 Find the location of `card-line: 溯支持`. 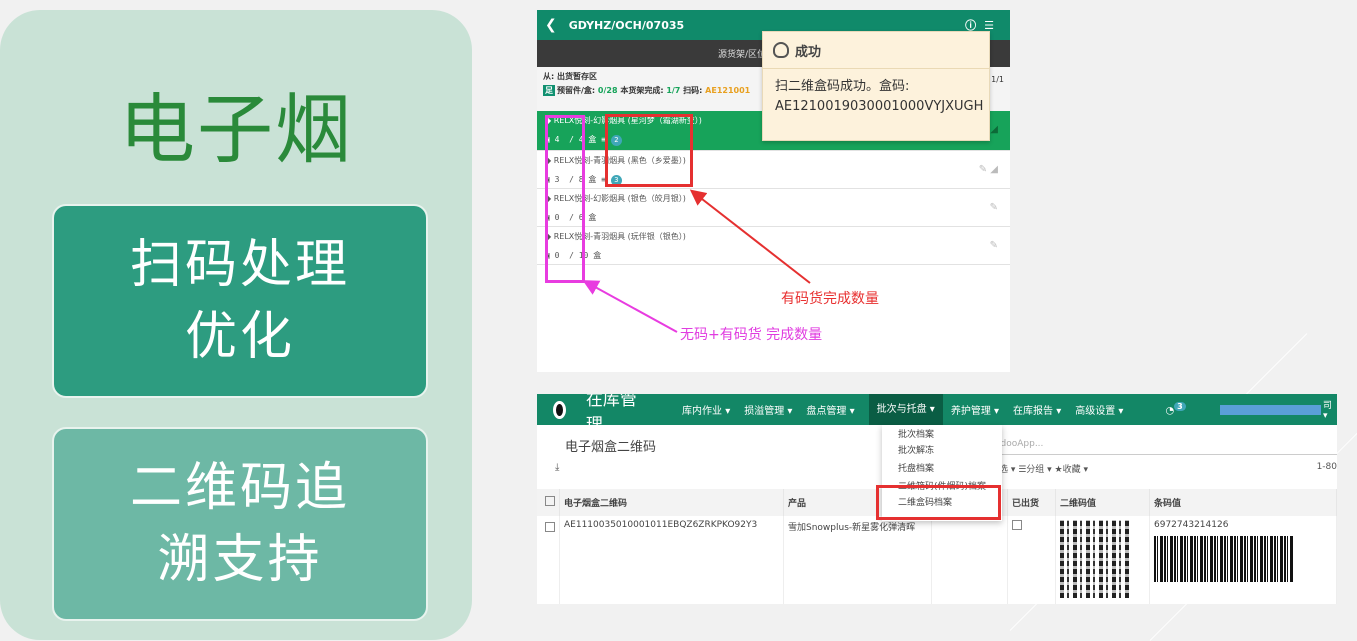

card-line: 溯支持 is located at coordinates (240, 560).